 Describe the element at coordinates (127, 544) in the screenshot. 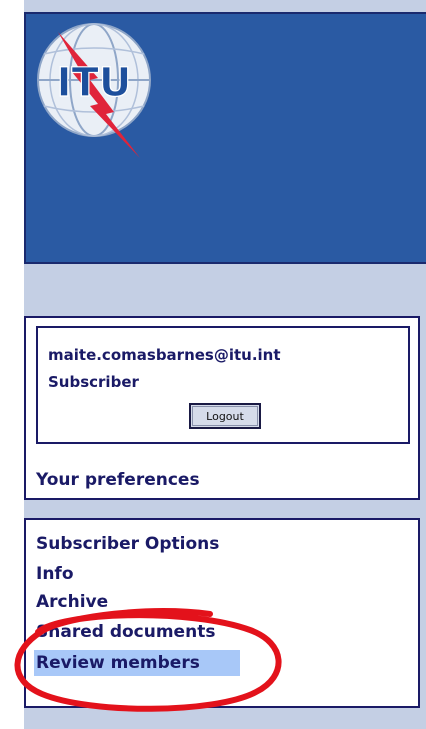

I see `menu-item-subscriber-options: Subscriber Options` at that location.